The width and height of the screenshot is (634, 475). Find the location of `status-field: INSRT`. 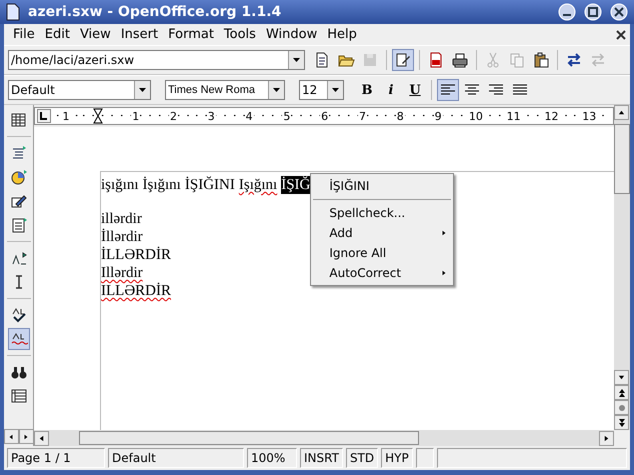

status-field: INSRT is located at coordinates (321, 458).